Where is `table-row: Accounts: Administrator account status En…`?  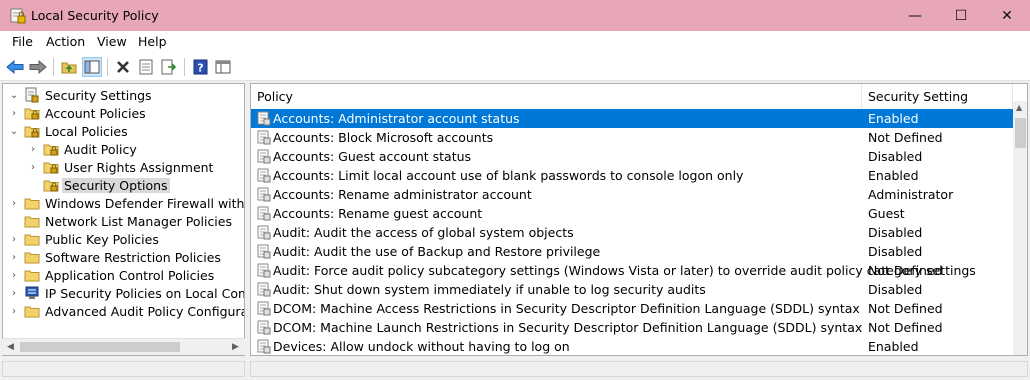 table-row: Accounts: Administrator account status En… is located at coordinates (632, 118).